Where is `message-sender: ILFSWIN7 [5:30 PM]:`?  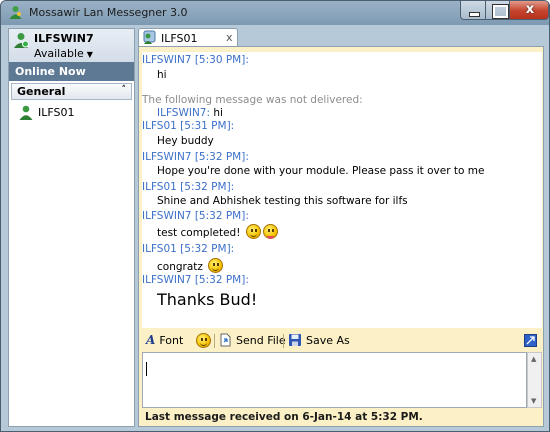 message-sender: ILFSWIN7 [5:30 PM]: is located at coordinates (195, 60).